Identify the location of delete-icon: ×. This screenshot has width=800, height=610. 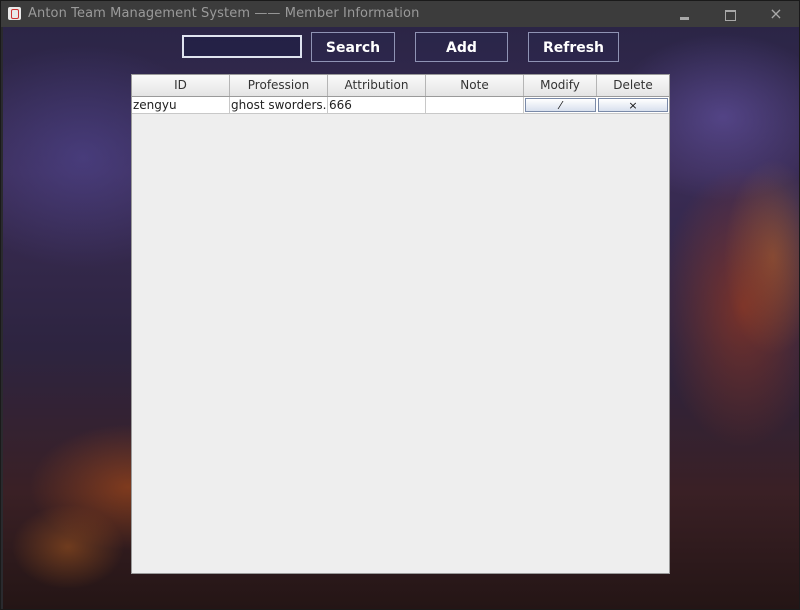
(633, 105).